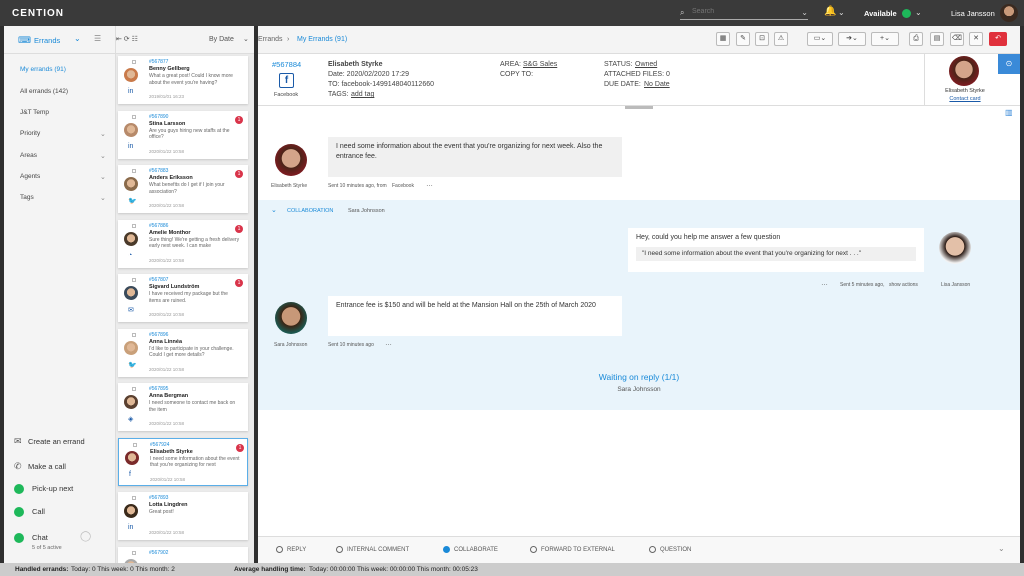 The width and height of the screenshot is (1024, 576). Describe the element at coordinates (47, 40) in the screenshot. I see `nav-title: Errands` at that location.